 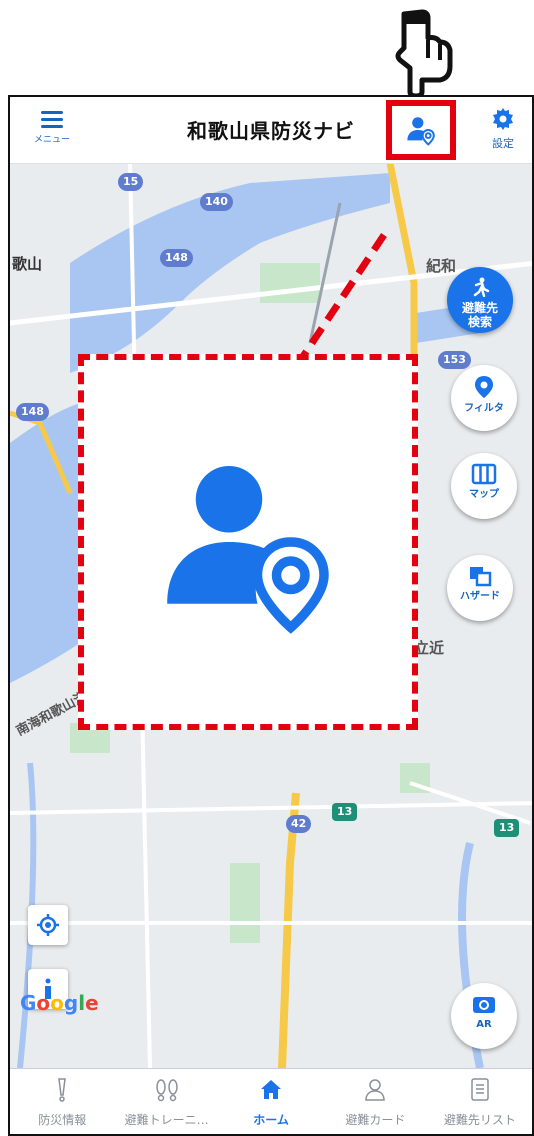 I want to click on running-person-icon, so click(x=481, y=287).